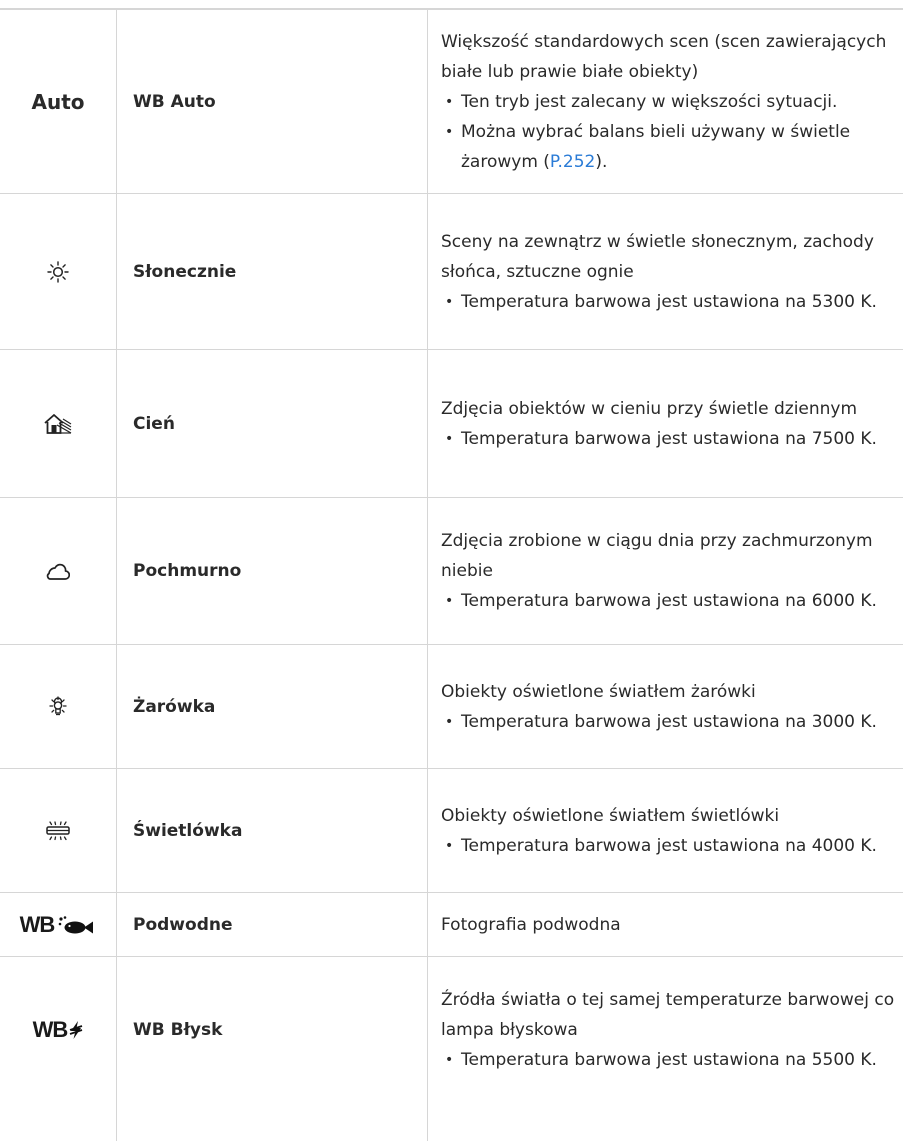 This screenshot has width=903, height=1141. Describe the element at coordinates (187, 571) in the screenshot. I see `mode-name: Pochmurno` at that location.